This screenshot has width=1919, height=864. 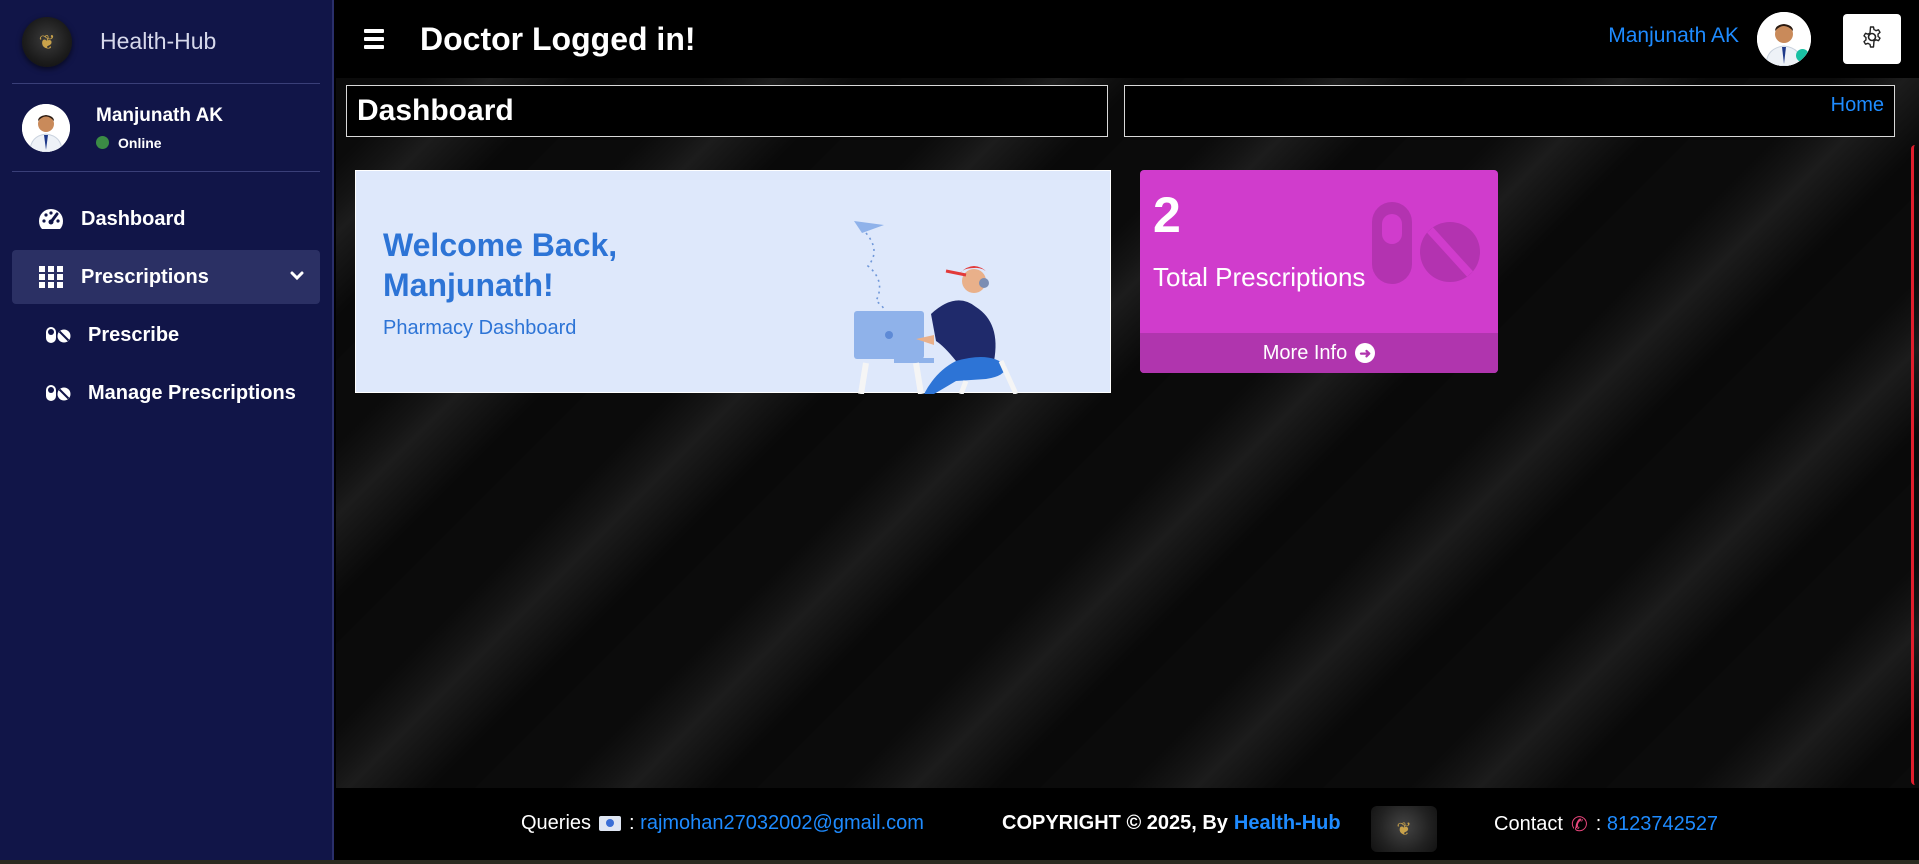 I want to click on gear-icon, so click(x=1872, y=39).